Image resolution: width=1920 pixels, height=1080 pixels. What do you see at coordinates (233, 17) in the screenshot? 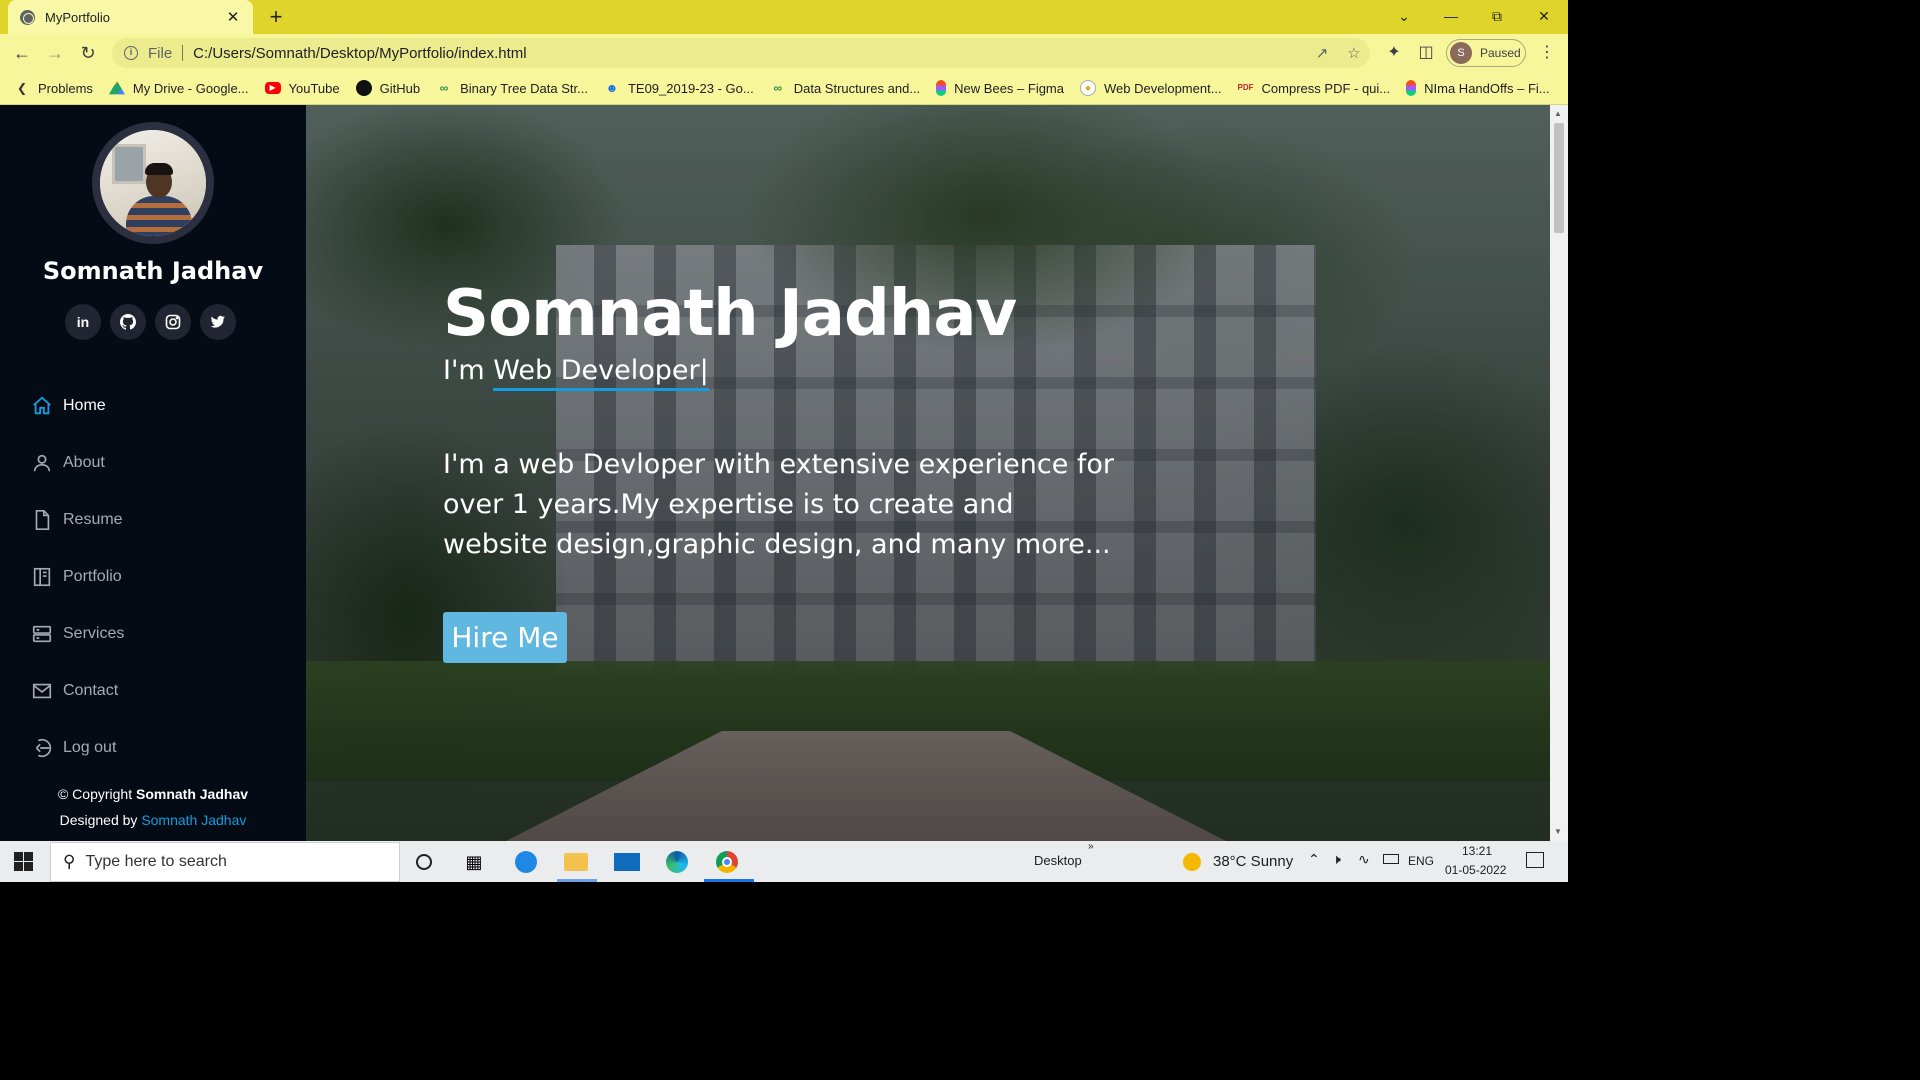
I see `tab-close-icon: ✕` at bounding box center [233, 17].